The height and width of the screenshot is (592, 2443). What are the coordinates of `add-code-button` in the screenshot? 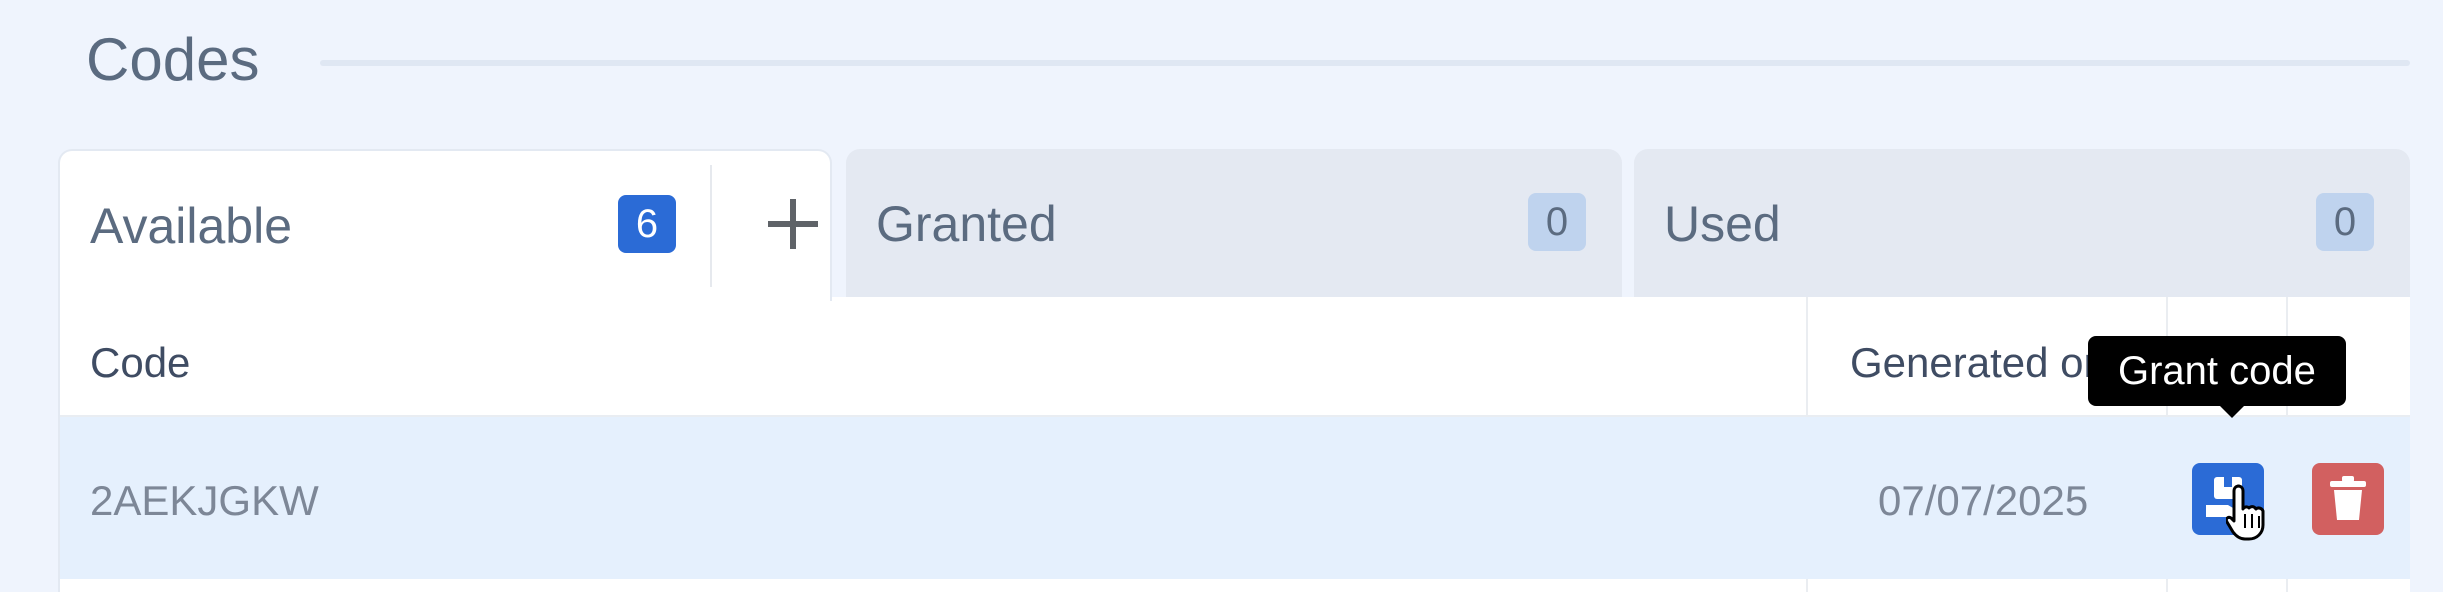 It's located at (793, 224).